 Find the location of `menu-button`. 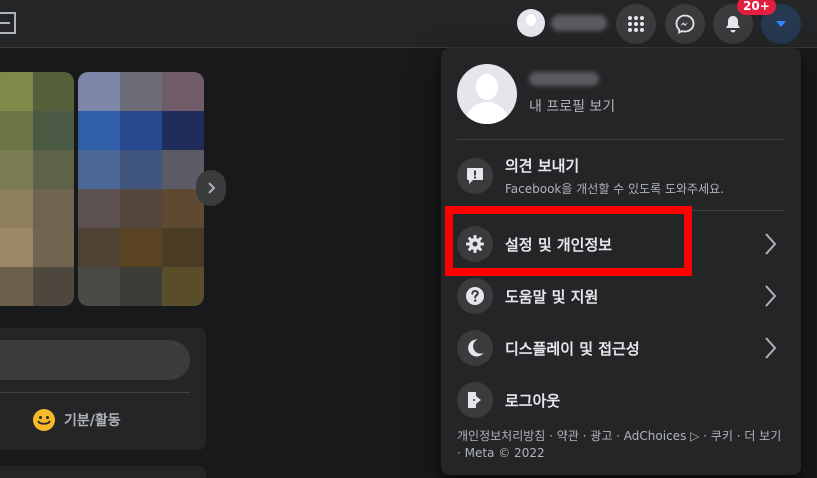

menu-button is located at coordinates (636, 24).